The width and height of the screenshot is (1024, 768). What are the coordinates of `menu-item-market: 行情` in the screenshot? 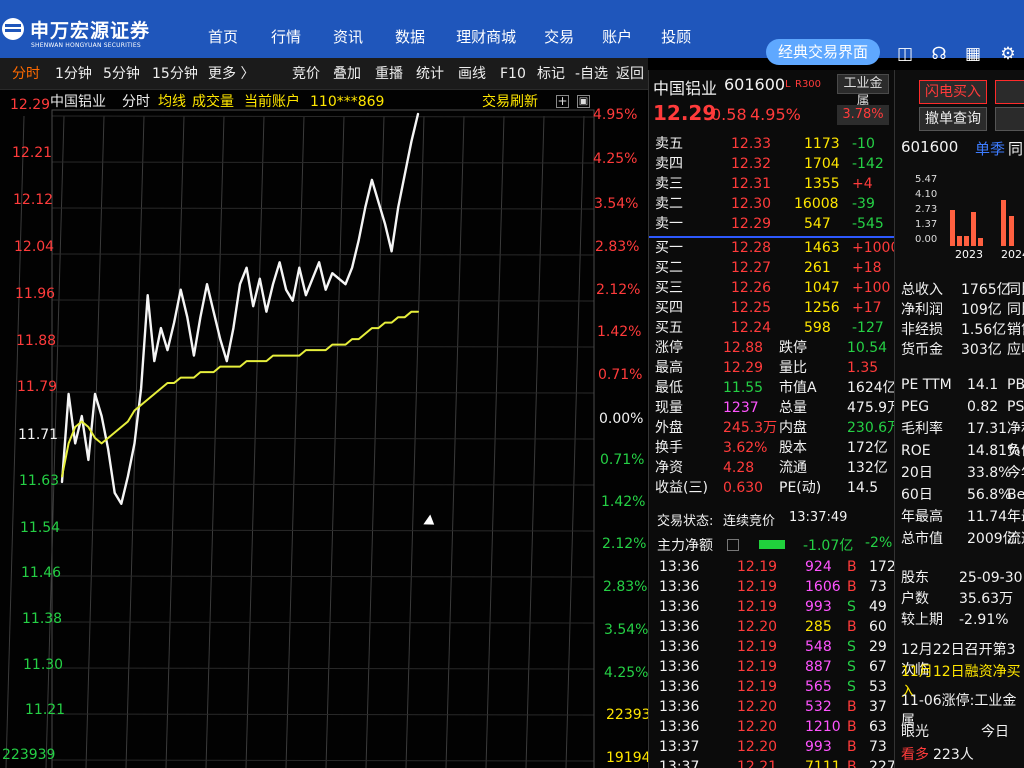 It's located at (286, 36).